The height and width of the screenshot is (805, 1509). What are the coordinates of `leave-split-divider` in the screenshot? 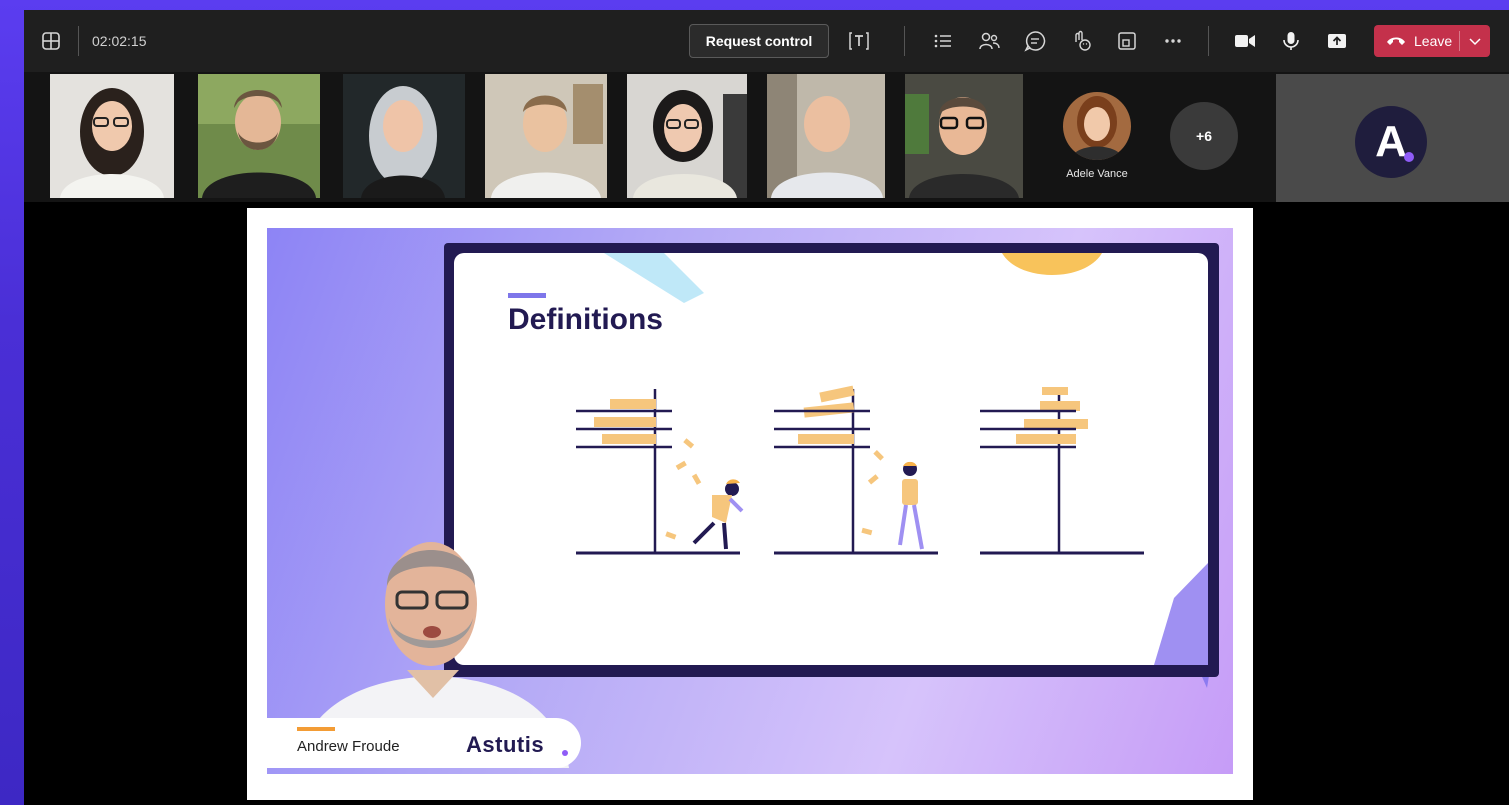 It's located at (1459, 41).